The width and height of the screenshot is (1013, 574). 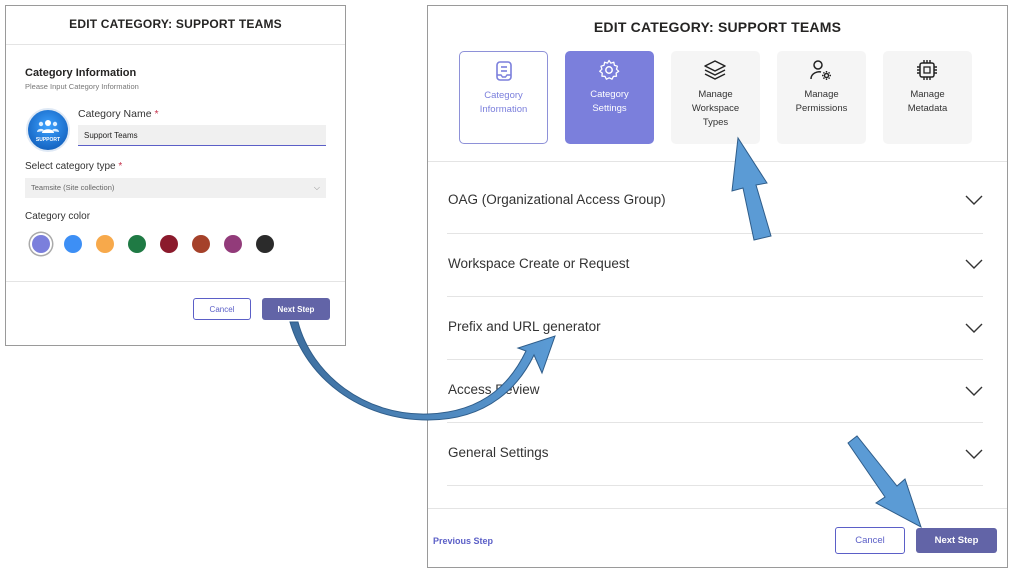 What do you see at coordinates (557, 199) in the screenshot?
I see `section-label: OAG (Organizational Access Group)` at bounding box center [557, 199].